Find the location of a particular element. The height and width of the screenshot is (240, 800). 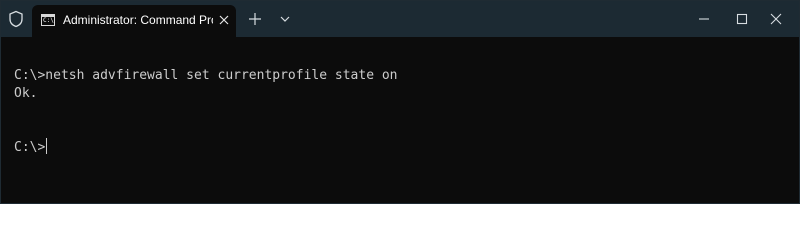

text-cursor is located at coordinates (47, 146).